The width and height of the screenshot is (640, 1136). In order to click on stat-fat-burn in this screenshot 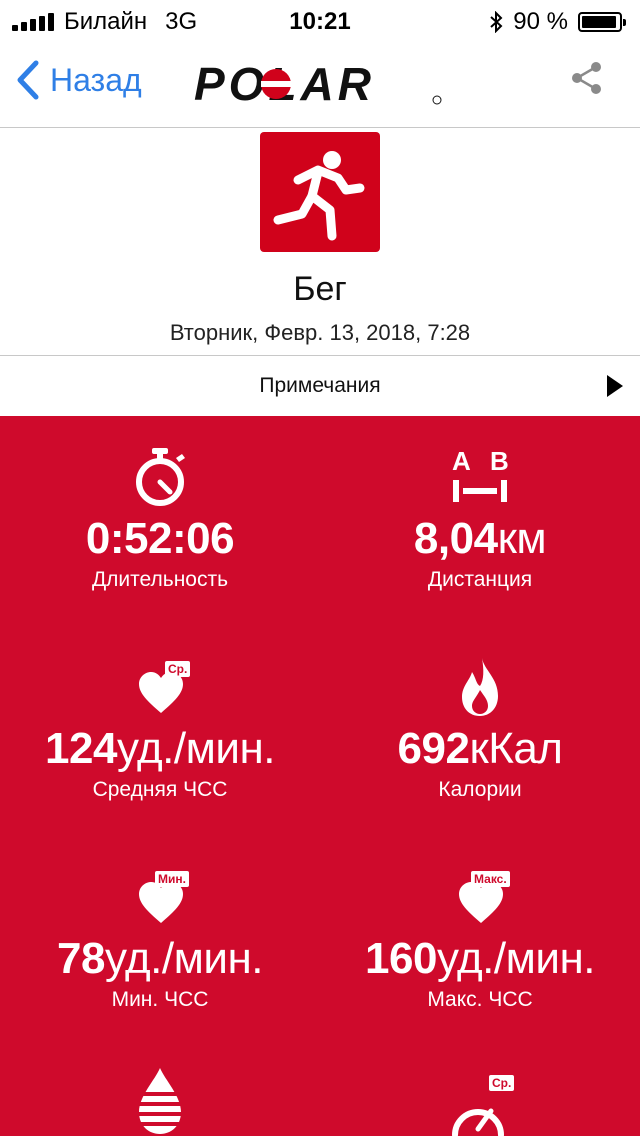, I will do `click(160, 1101)`.